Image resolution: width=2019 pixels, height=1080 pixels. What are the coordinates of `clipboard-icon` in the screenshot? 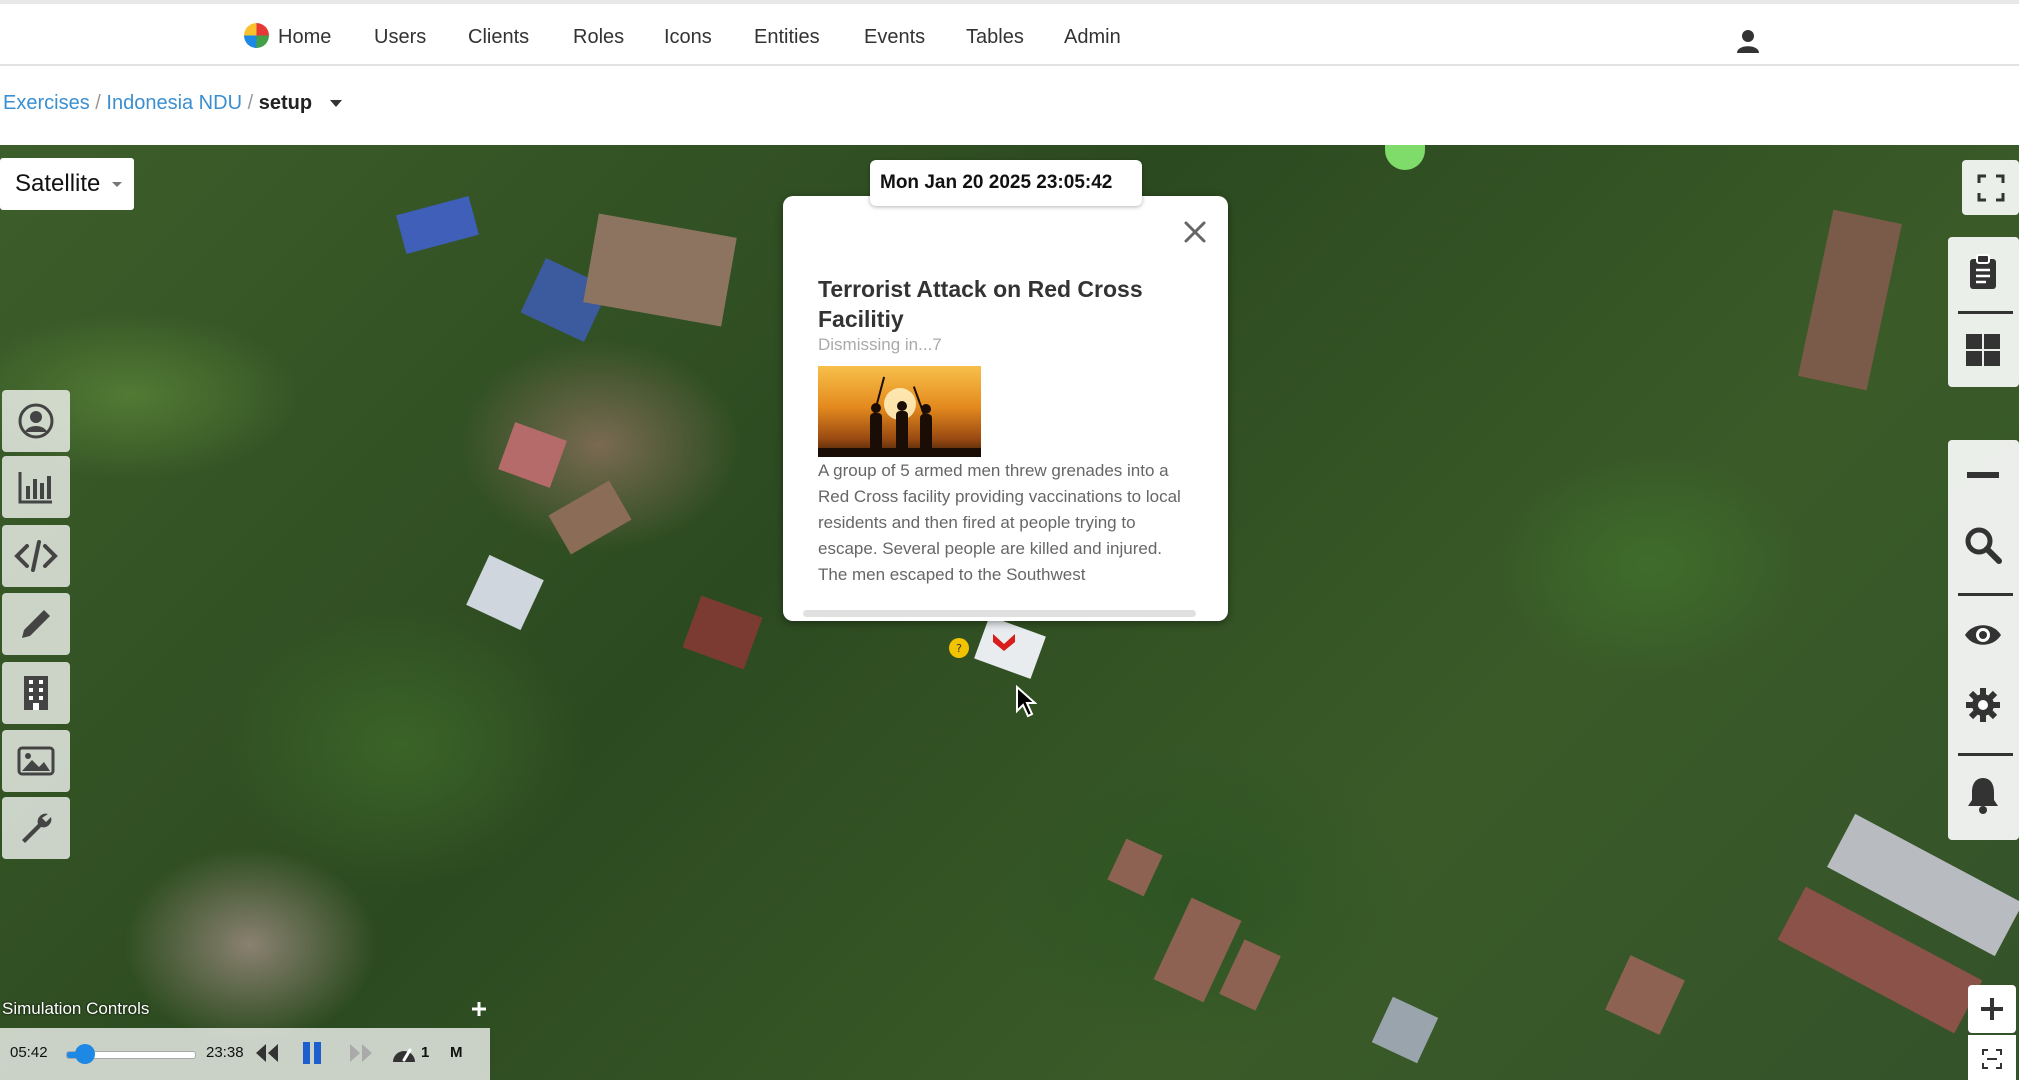 It's located at (1983, 271).